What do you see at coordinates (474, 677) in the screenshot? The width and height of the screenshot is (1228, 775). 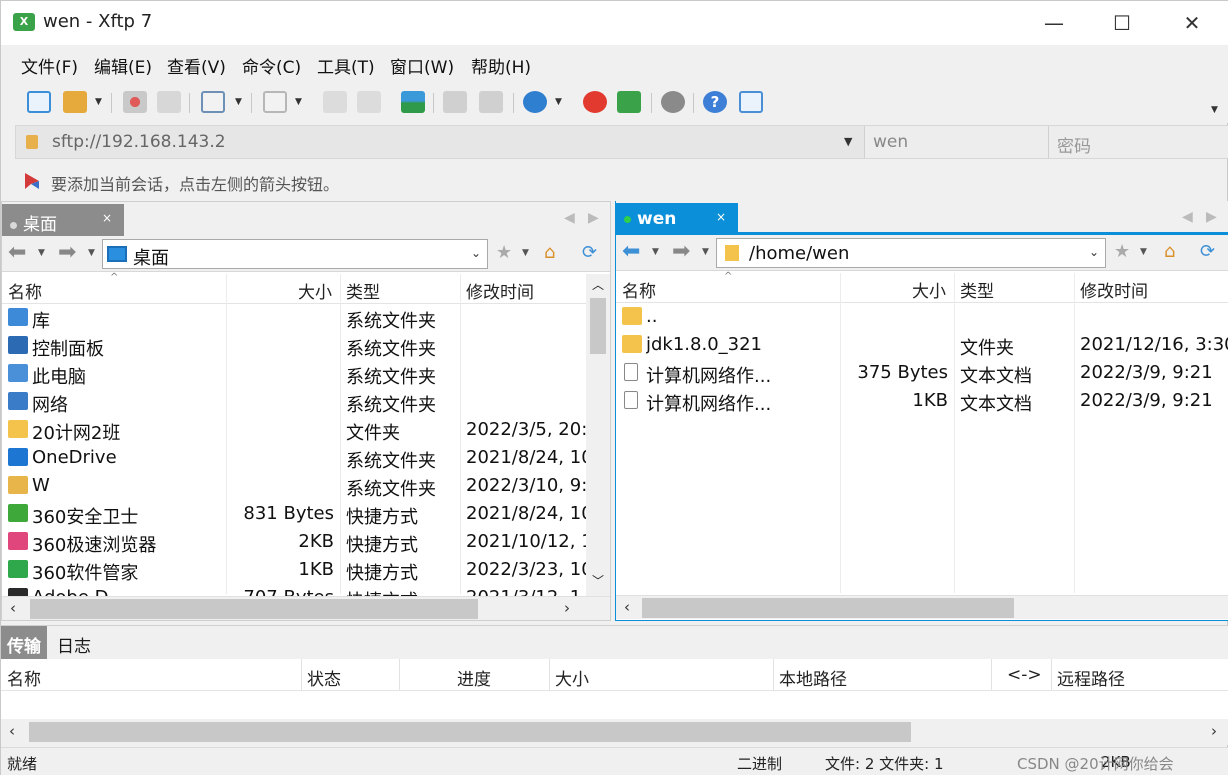 I see `col-progress: 进度` at bounding box center [474, 677].